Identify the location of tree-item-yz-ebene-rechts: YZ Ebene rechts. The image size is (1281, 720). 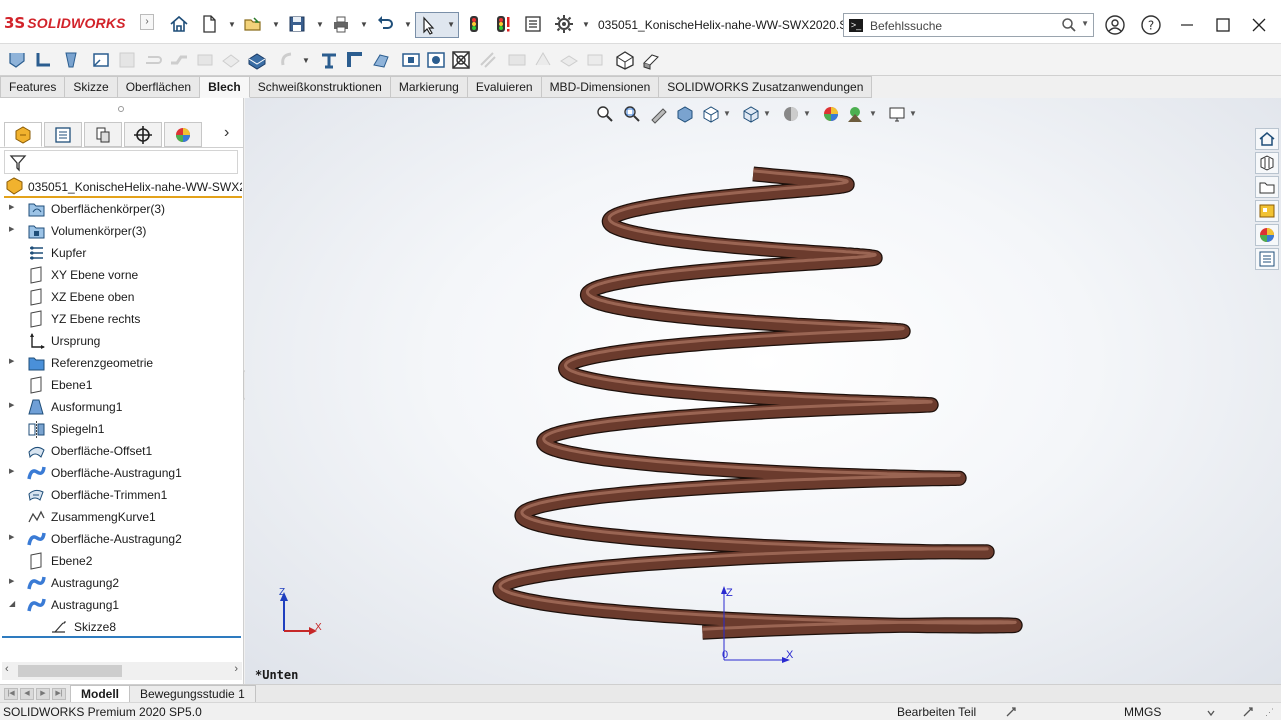
(121, 319).